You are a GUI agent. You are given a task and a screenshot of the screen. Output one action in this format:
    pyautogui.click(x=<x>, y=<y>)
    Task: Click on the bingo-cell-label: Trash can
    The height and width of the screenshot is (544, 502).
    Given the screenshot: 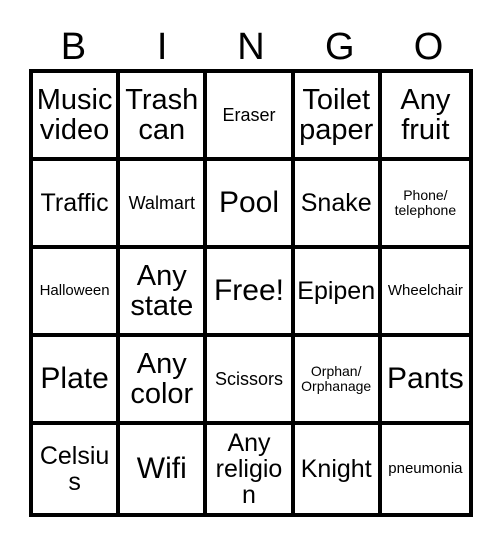 What is the action you would take?
    pyautogui.click(x=162, y=114)
    